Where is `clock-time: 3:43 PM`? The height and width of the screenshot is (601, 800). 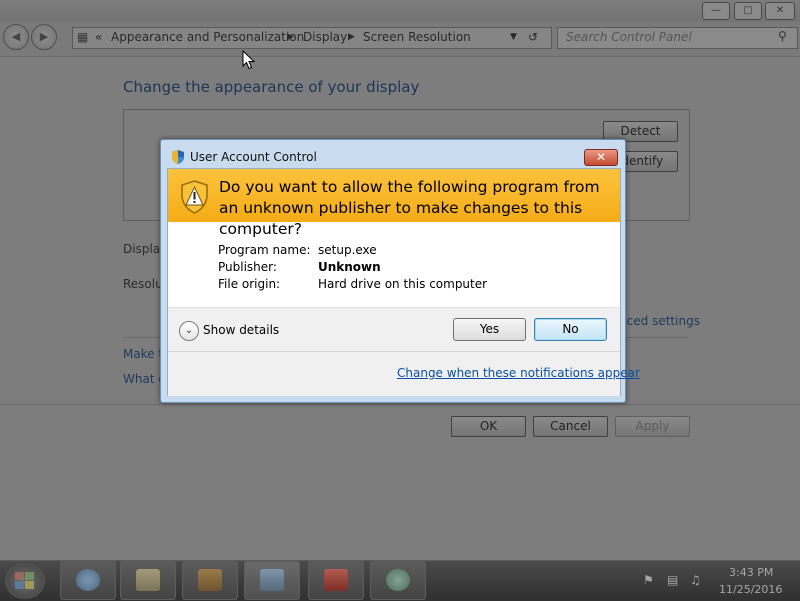 clock-time: 3:43 PM is located at coordinates (751, 572).